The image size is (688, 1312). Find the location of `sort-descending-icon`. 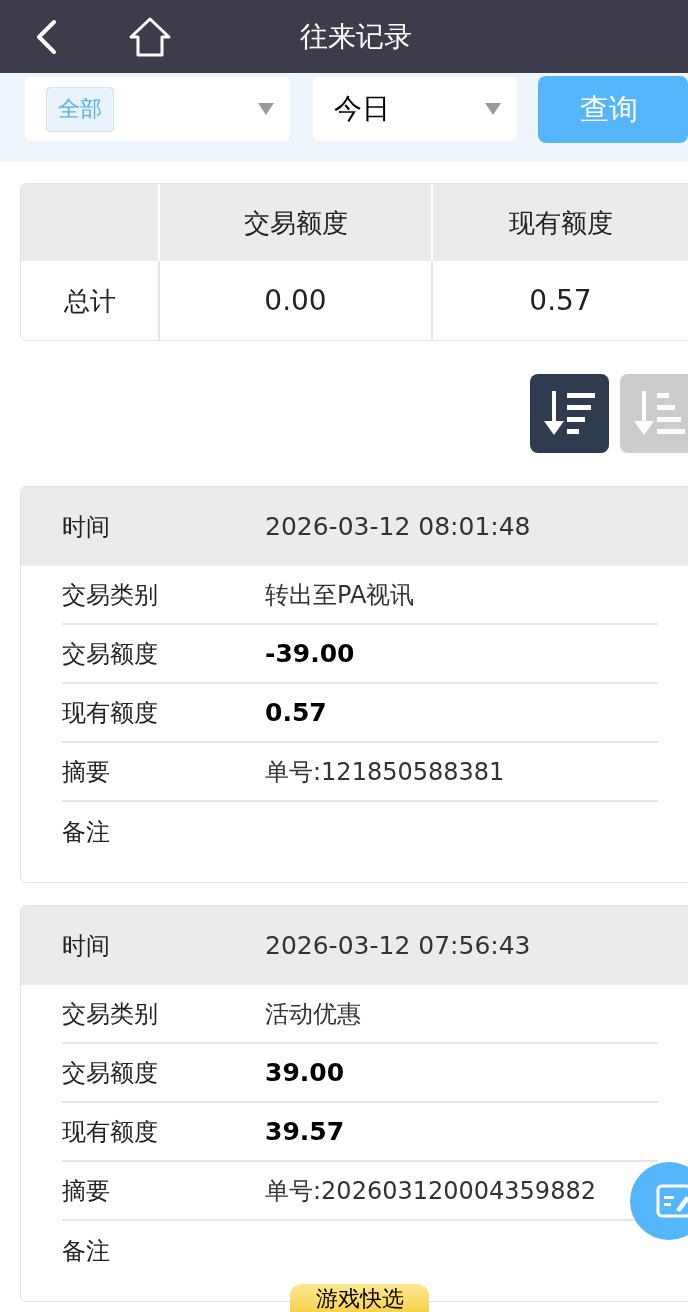

sort-descending-icon is located at coordinates (569, 413).